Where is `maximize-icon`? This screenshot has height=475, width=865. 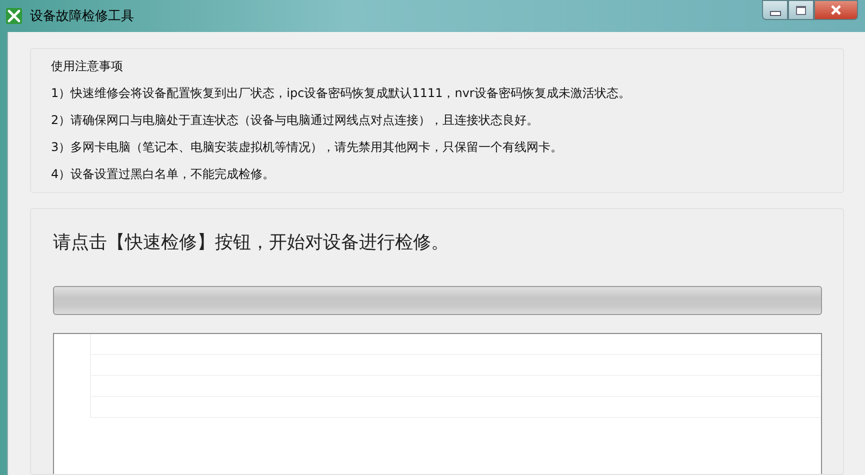
maximize-icon is located at coordinates (801, 10).